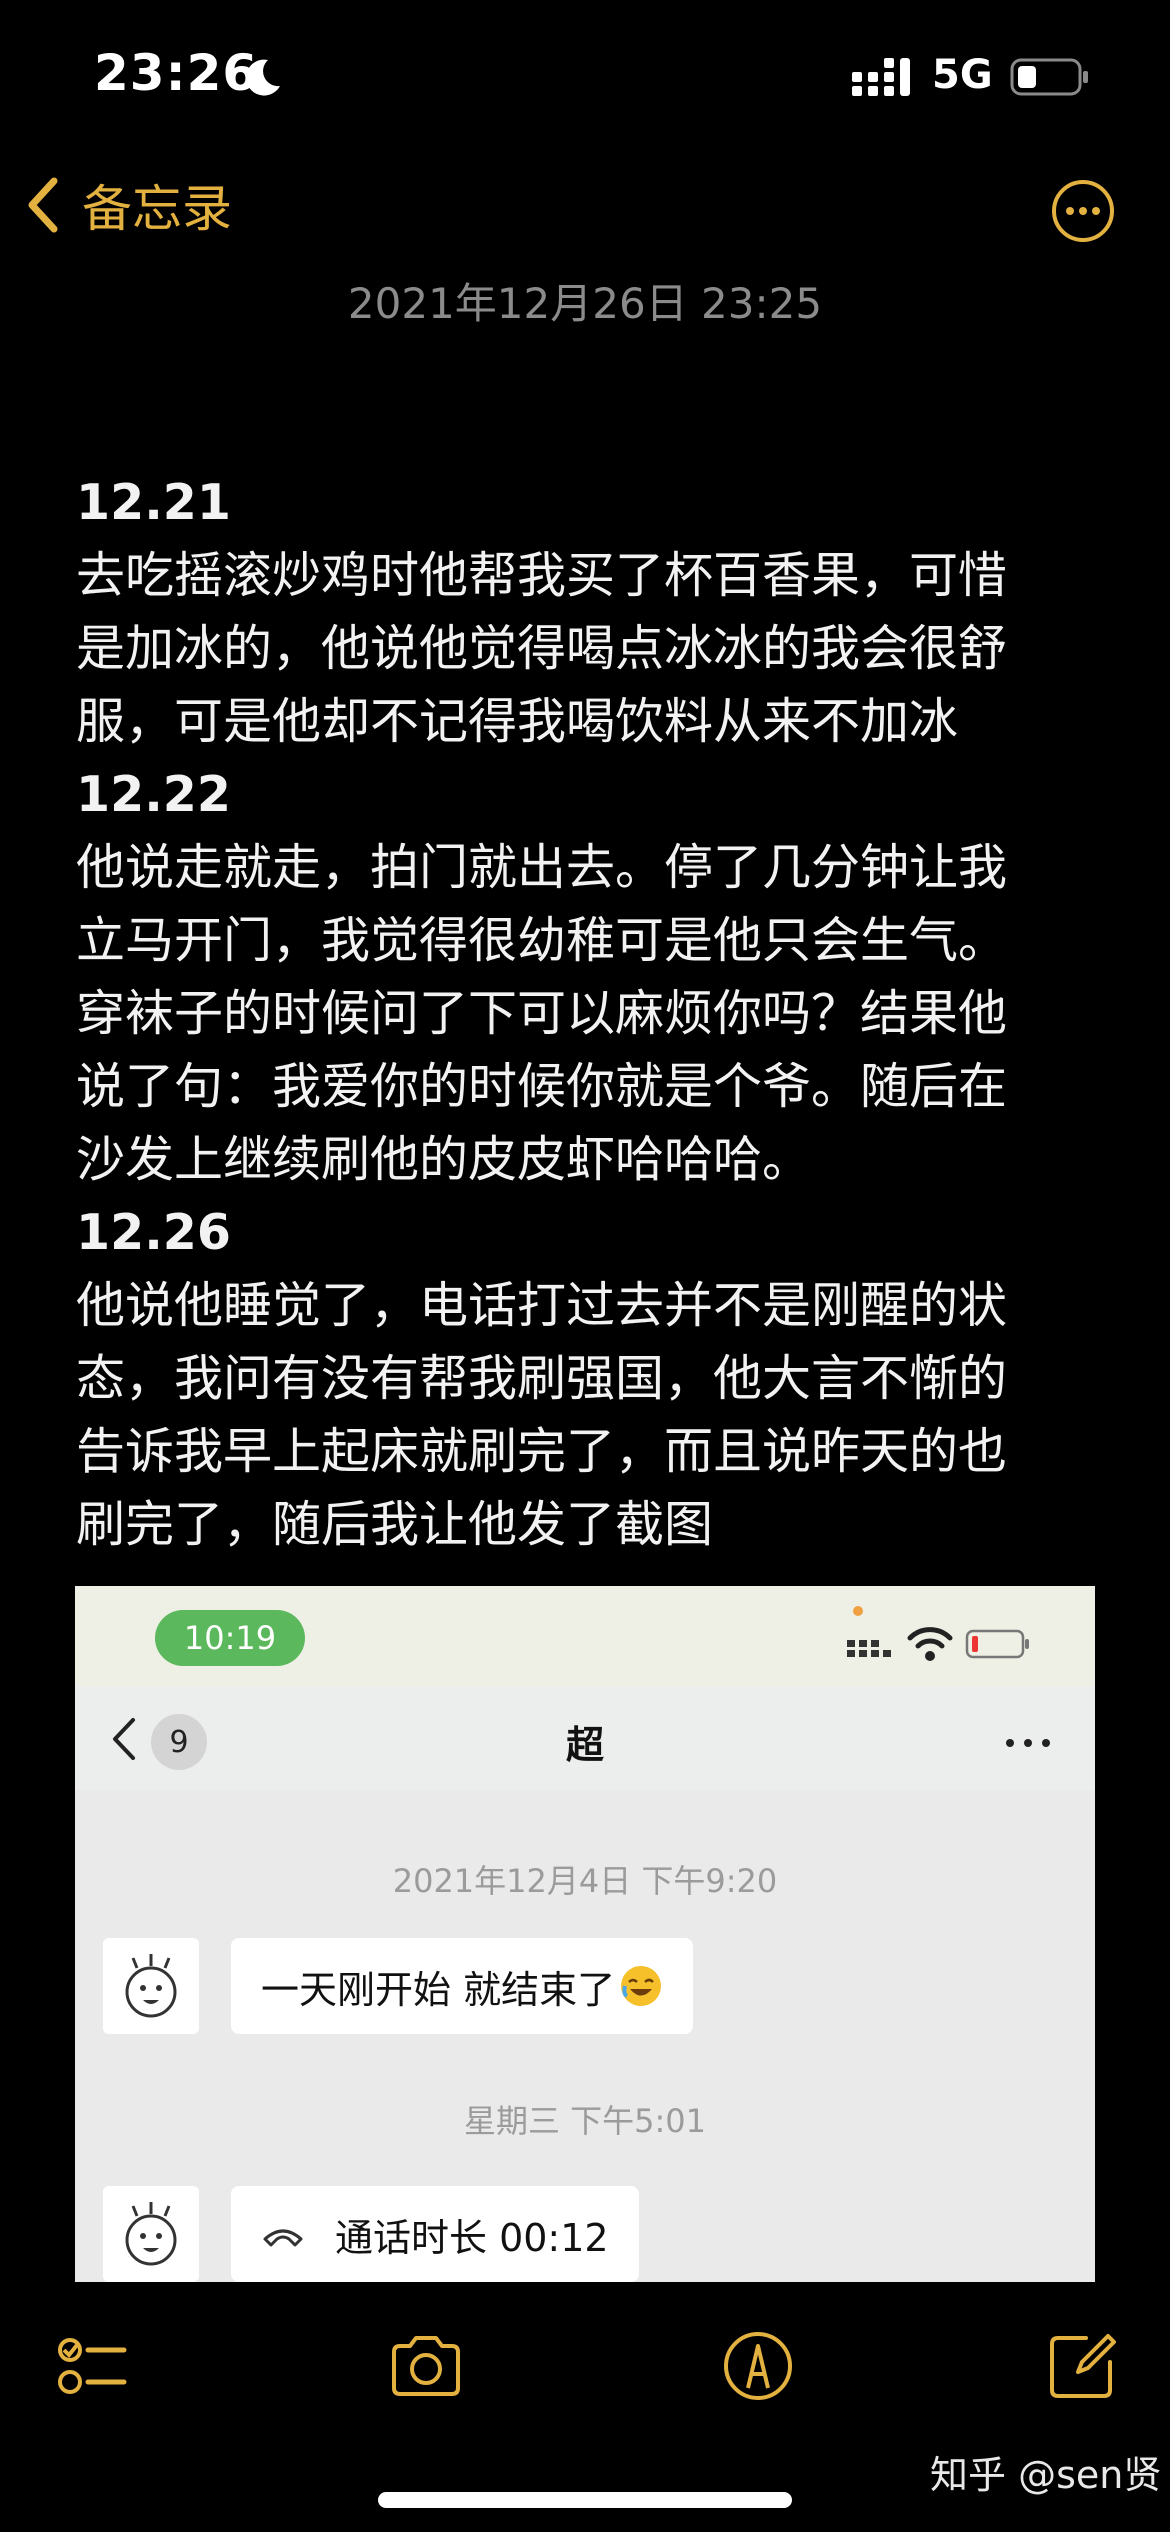  What do you see at coordinates (542, 575) in the screenshot?
I see `note-line: 去吃摇滚炒鸡时他帮我买了杯百香果，可惜` at bounding box center [542, 575].